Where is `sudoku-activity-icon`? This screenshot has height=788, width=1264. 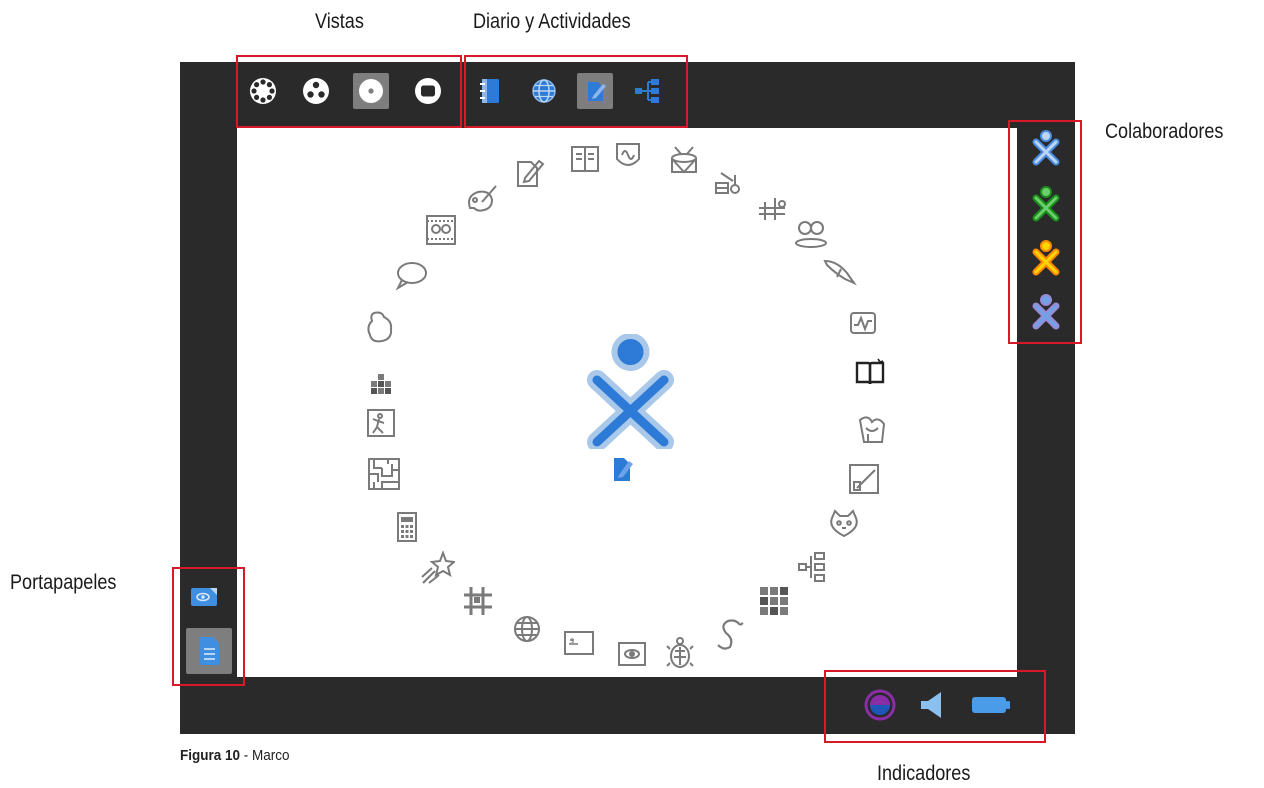
sudoku-activity-icon is located at coordinates (774, 601).